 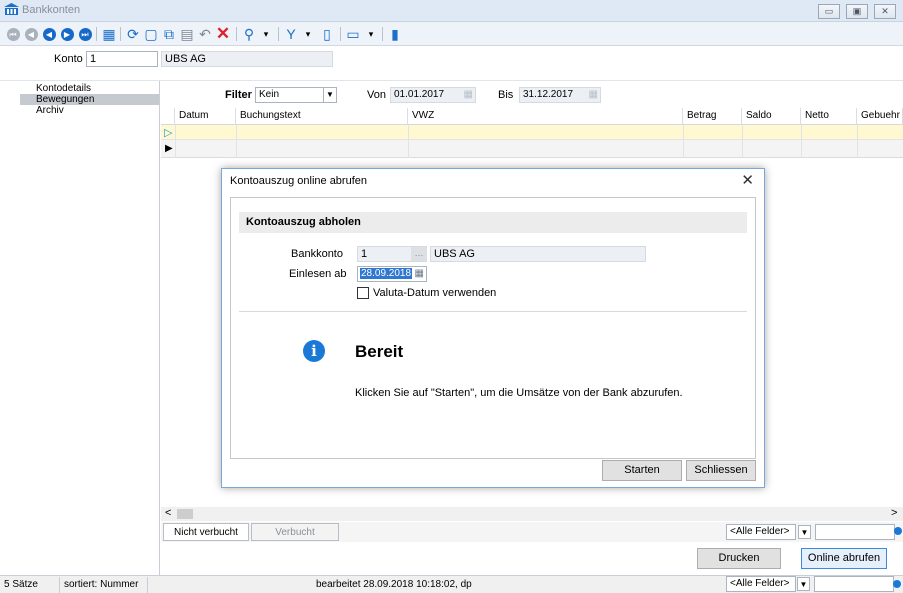 What do you see at coordinates (104, 585) in the screenshot?
I see `sort-status: sortiert: Nummer` at bounding box center [104, 585].